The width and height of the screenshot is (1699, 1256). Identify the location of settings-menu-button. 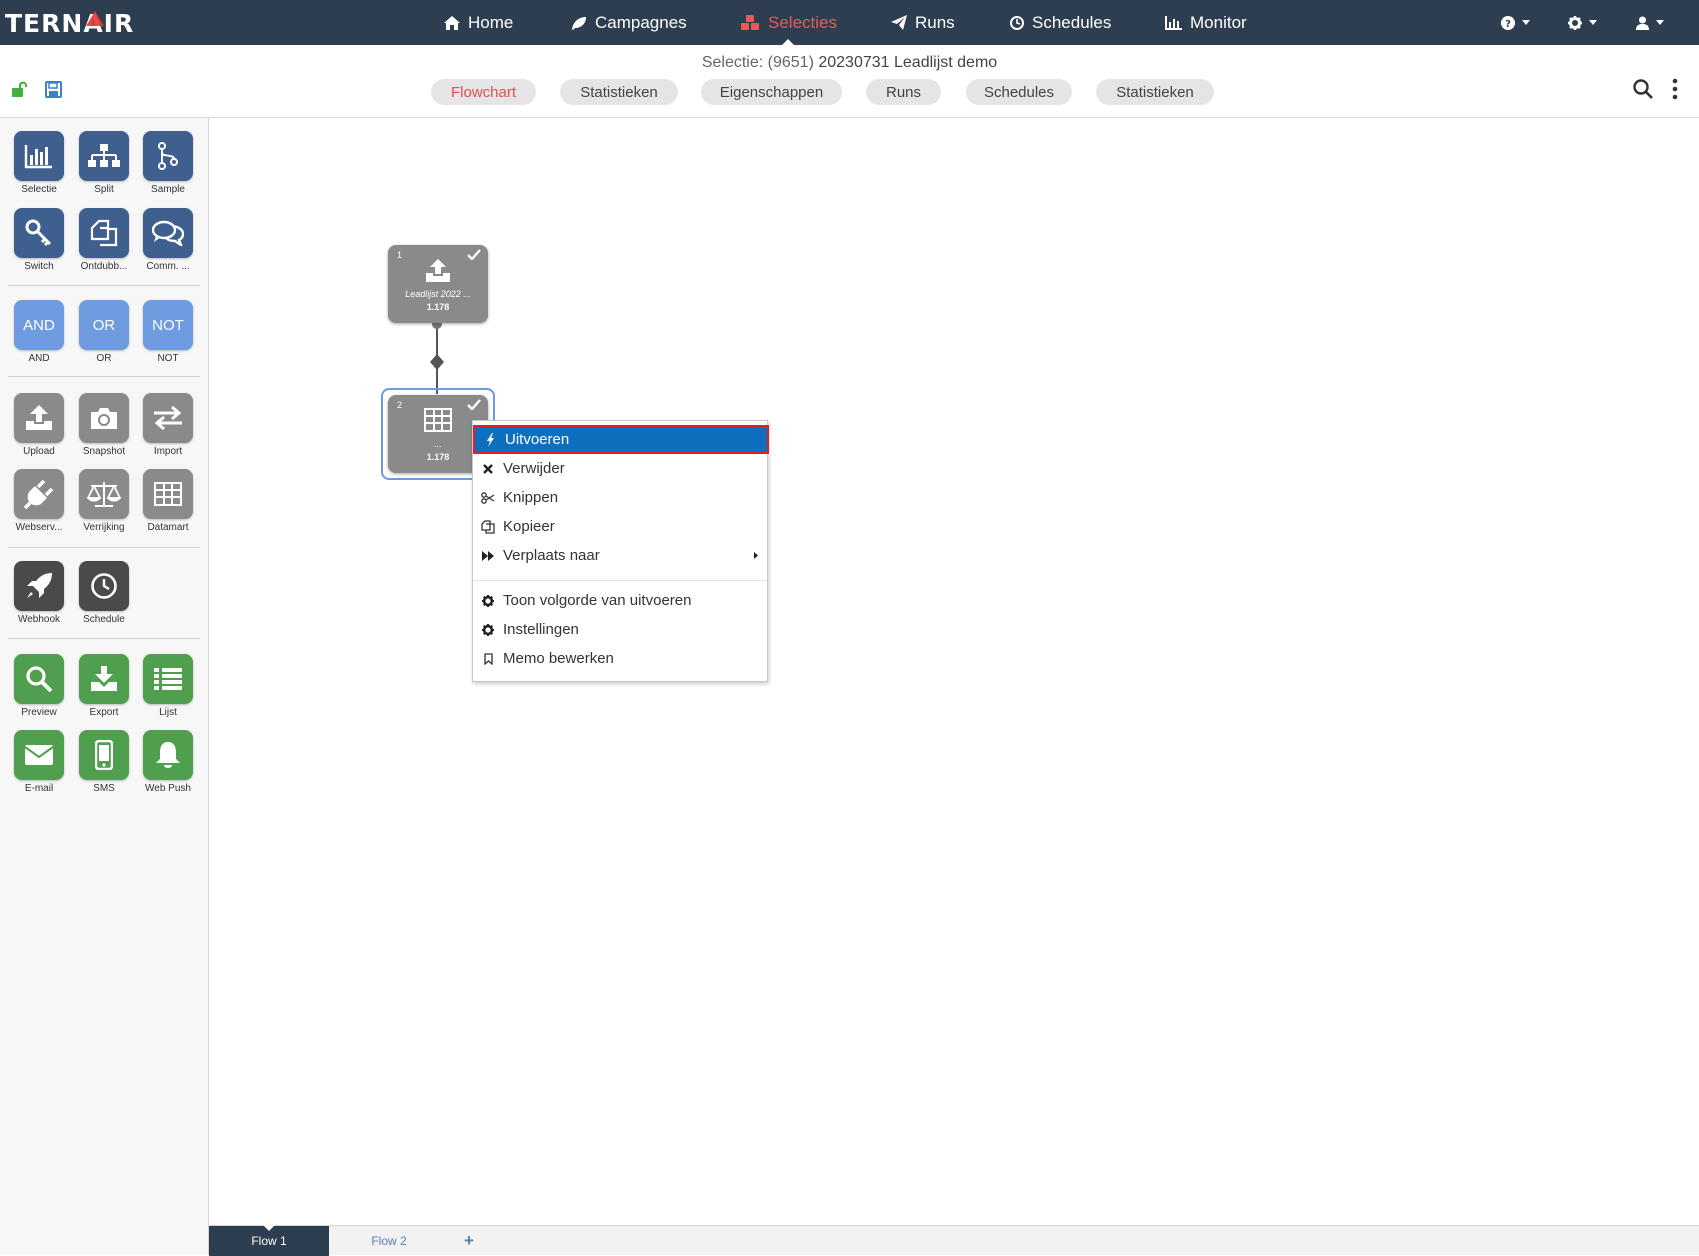
(1582, 22).